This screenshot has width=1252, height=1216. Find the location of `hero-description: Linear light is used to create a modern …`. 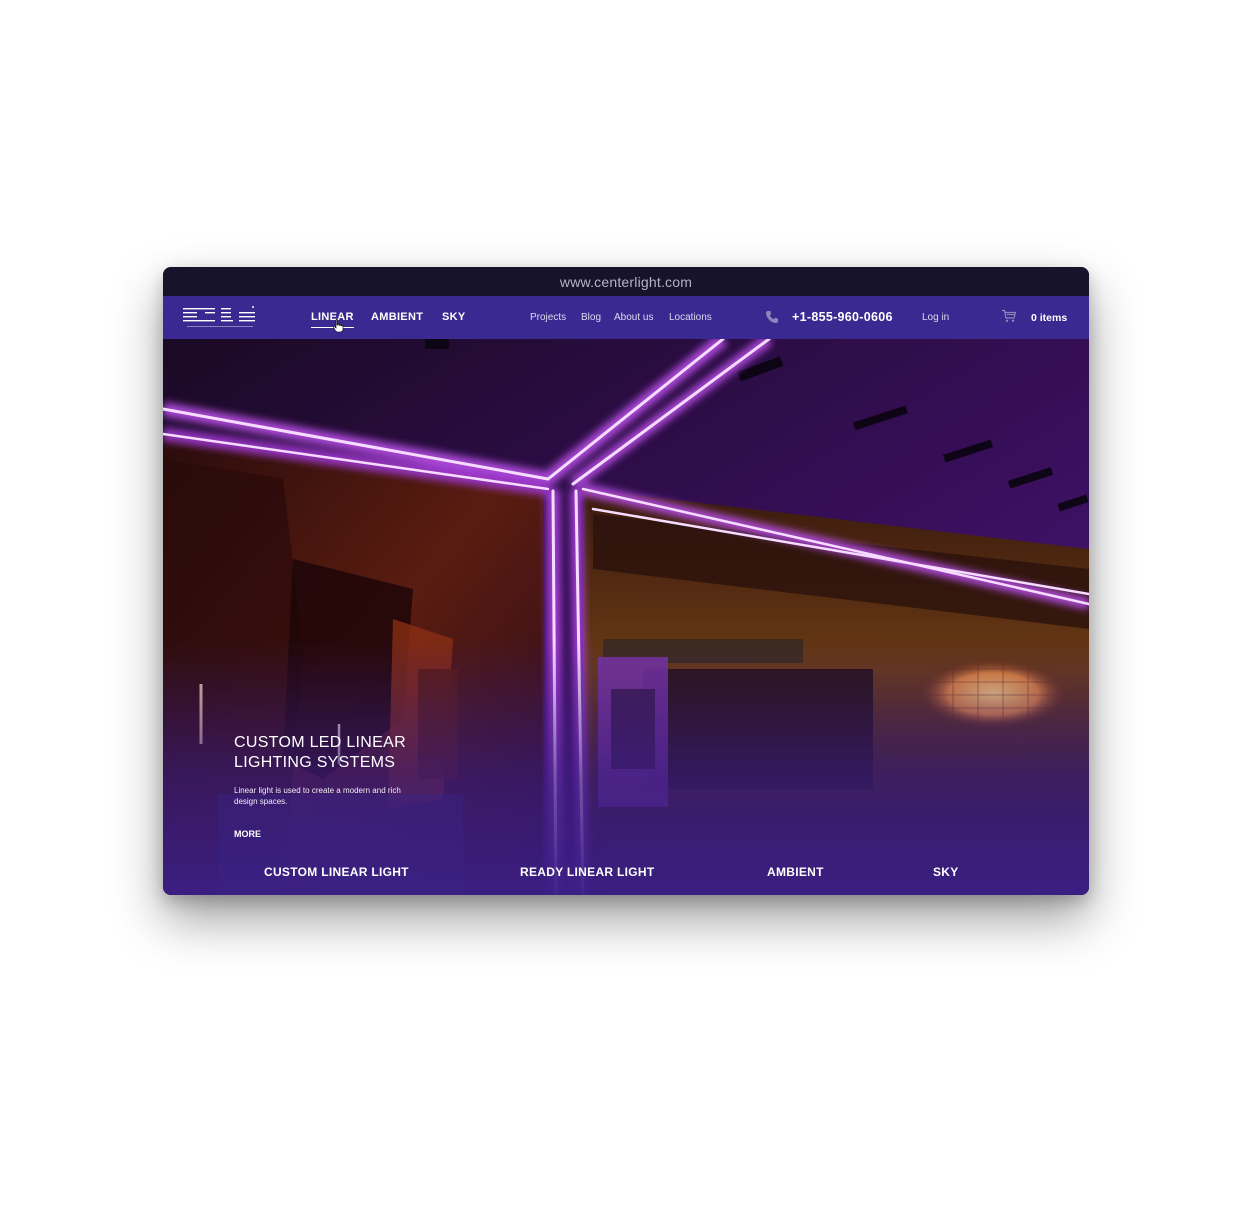

hero-description: Linear light is used to create a modern … is located at coordinates (317, 796).